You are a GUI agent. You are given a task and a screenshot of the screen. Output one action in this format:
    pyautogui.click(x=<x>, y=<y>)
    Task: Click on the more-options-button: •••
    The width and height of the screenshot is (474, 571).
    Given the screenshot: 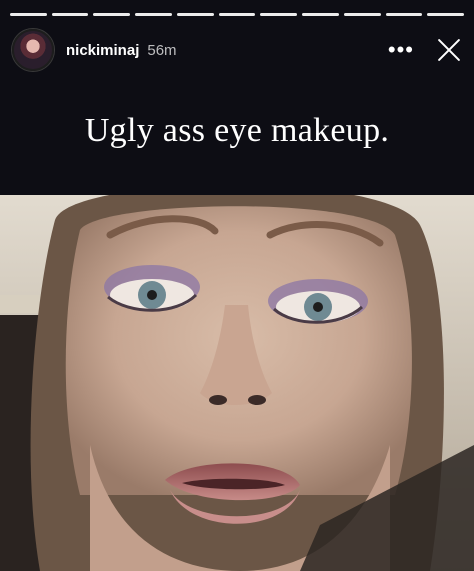 What is the action you would take?
    pyautogui.click(x=401, y=50)
    